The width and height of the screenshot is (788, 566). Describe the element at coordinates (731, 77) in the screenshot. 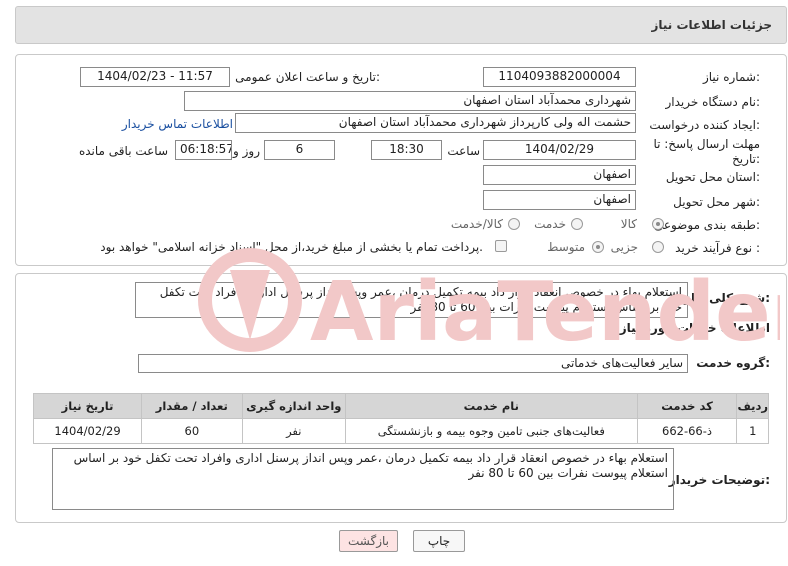

I see `need-number-label: شماره نیاز:` at that location.